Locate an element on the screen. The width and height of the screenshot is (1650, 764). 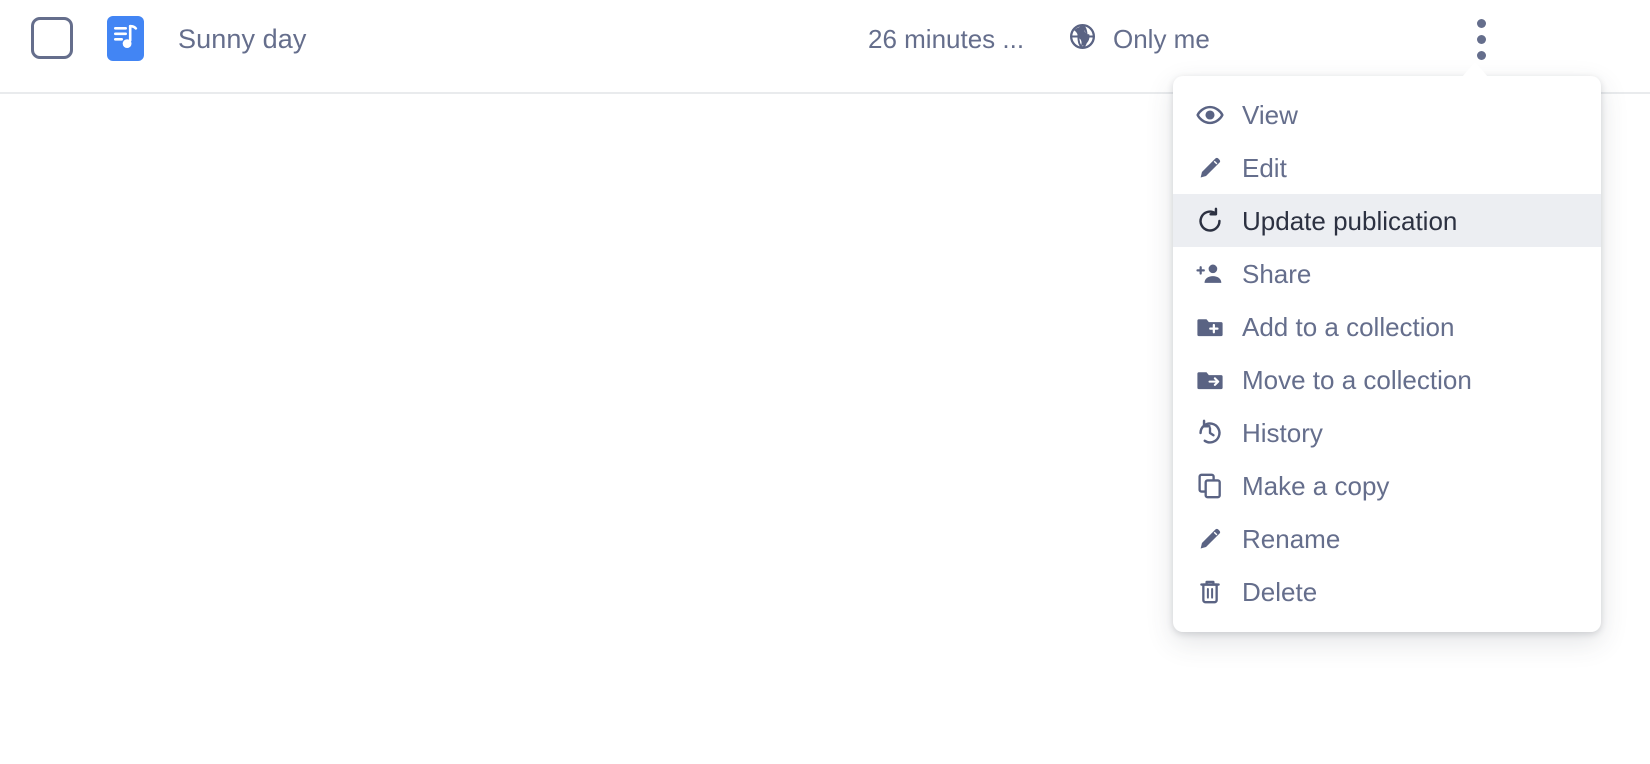
menu-item-move-to-collection: Move to a collection is located at coordinates (1387, 379).